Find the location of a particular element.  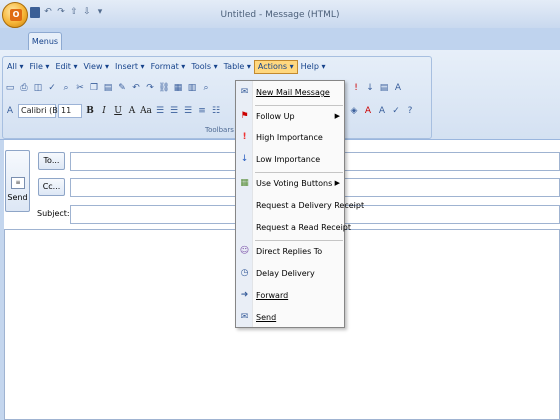

send-button: ≡ Send is located at coordinates (17, 181).